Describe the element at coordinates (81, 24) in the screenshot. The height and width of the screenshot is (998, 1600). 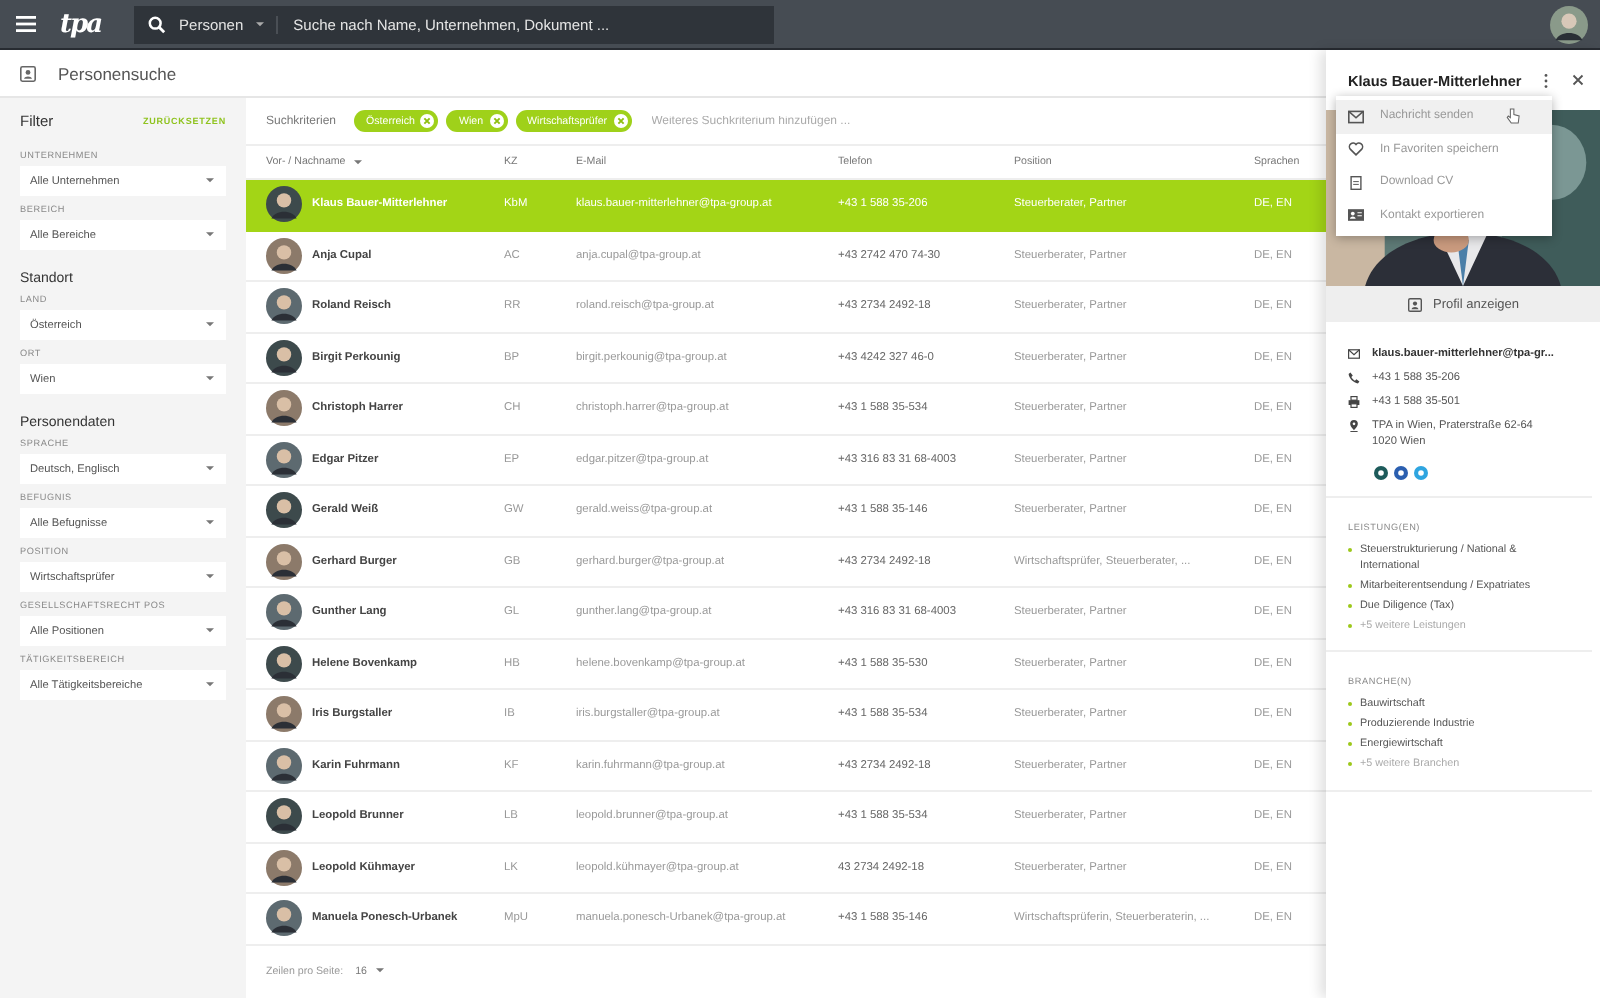
I see `logo: tpa` at that location.